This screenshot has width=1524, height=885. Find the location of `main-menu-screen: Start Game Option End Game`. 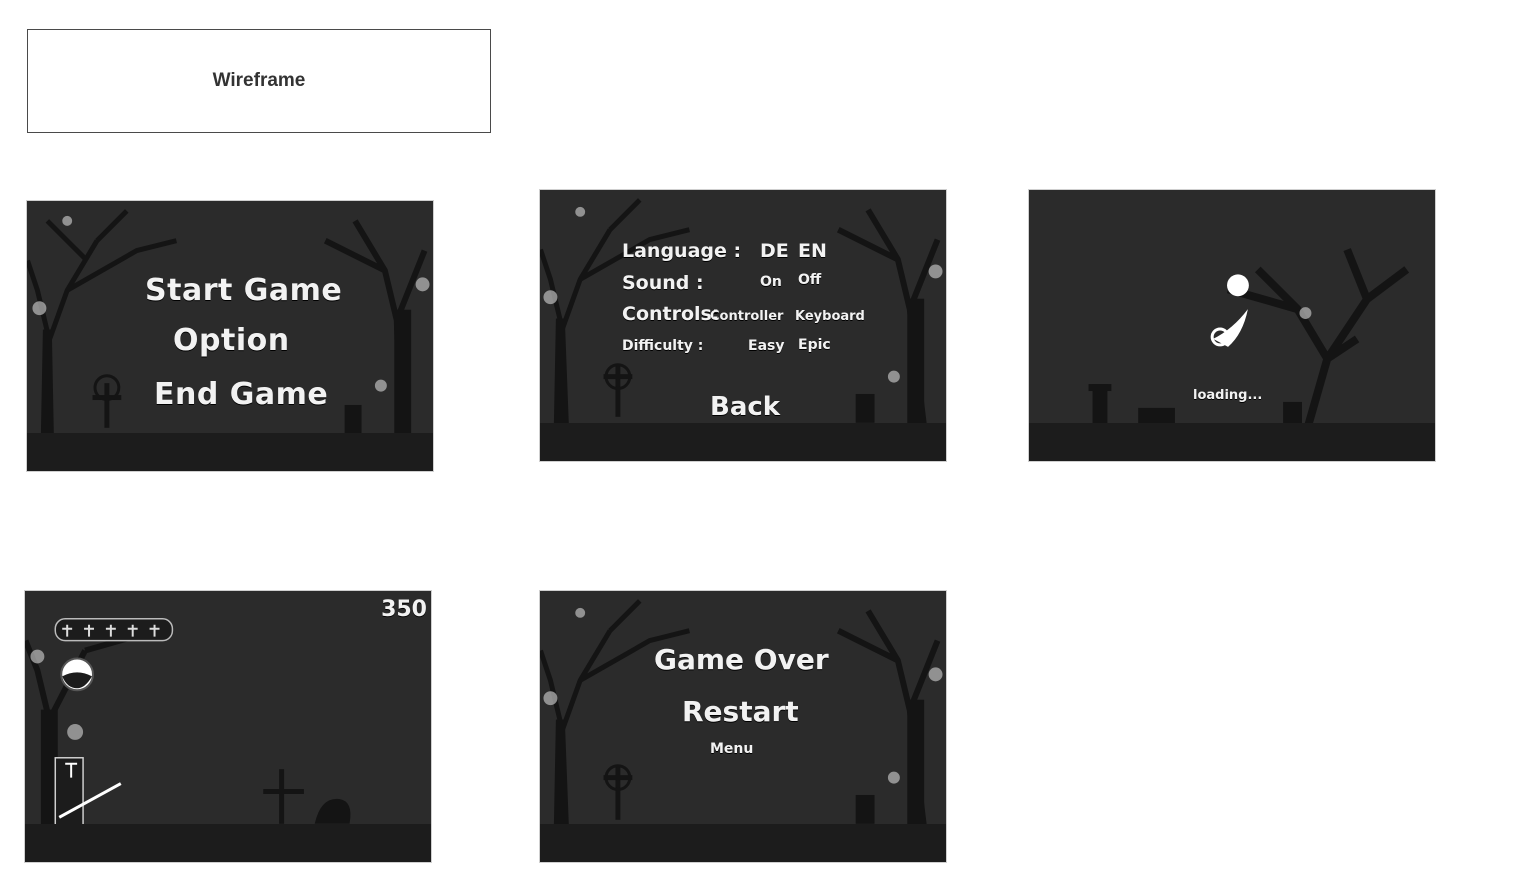

main-menu-screen: Start Game Option End Game is located at coordinates (230, 336).